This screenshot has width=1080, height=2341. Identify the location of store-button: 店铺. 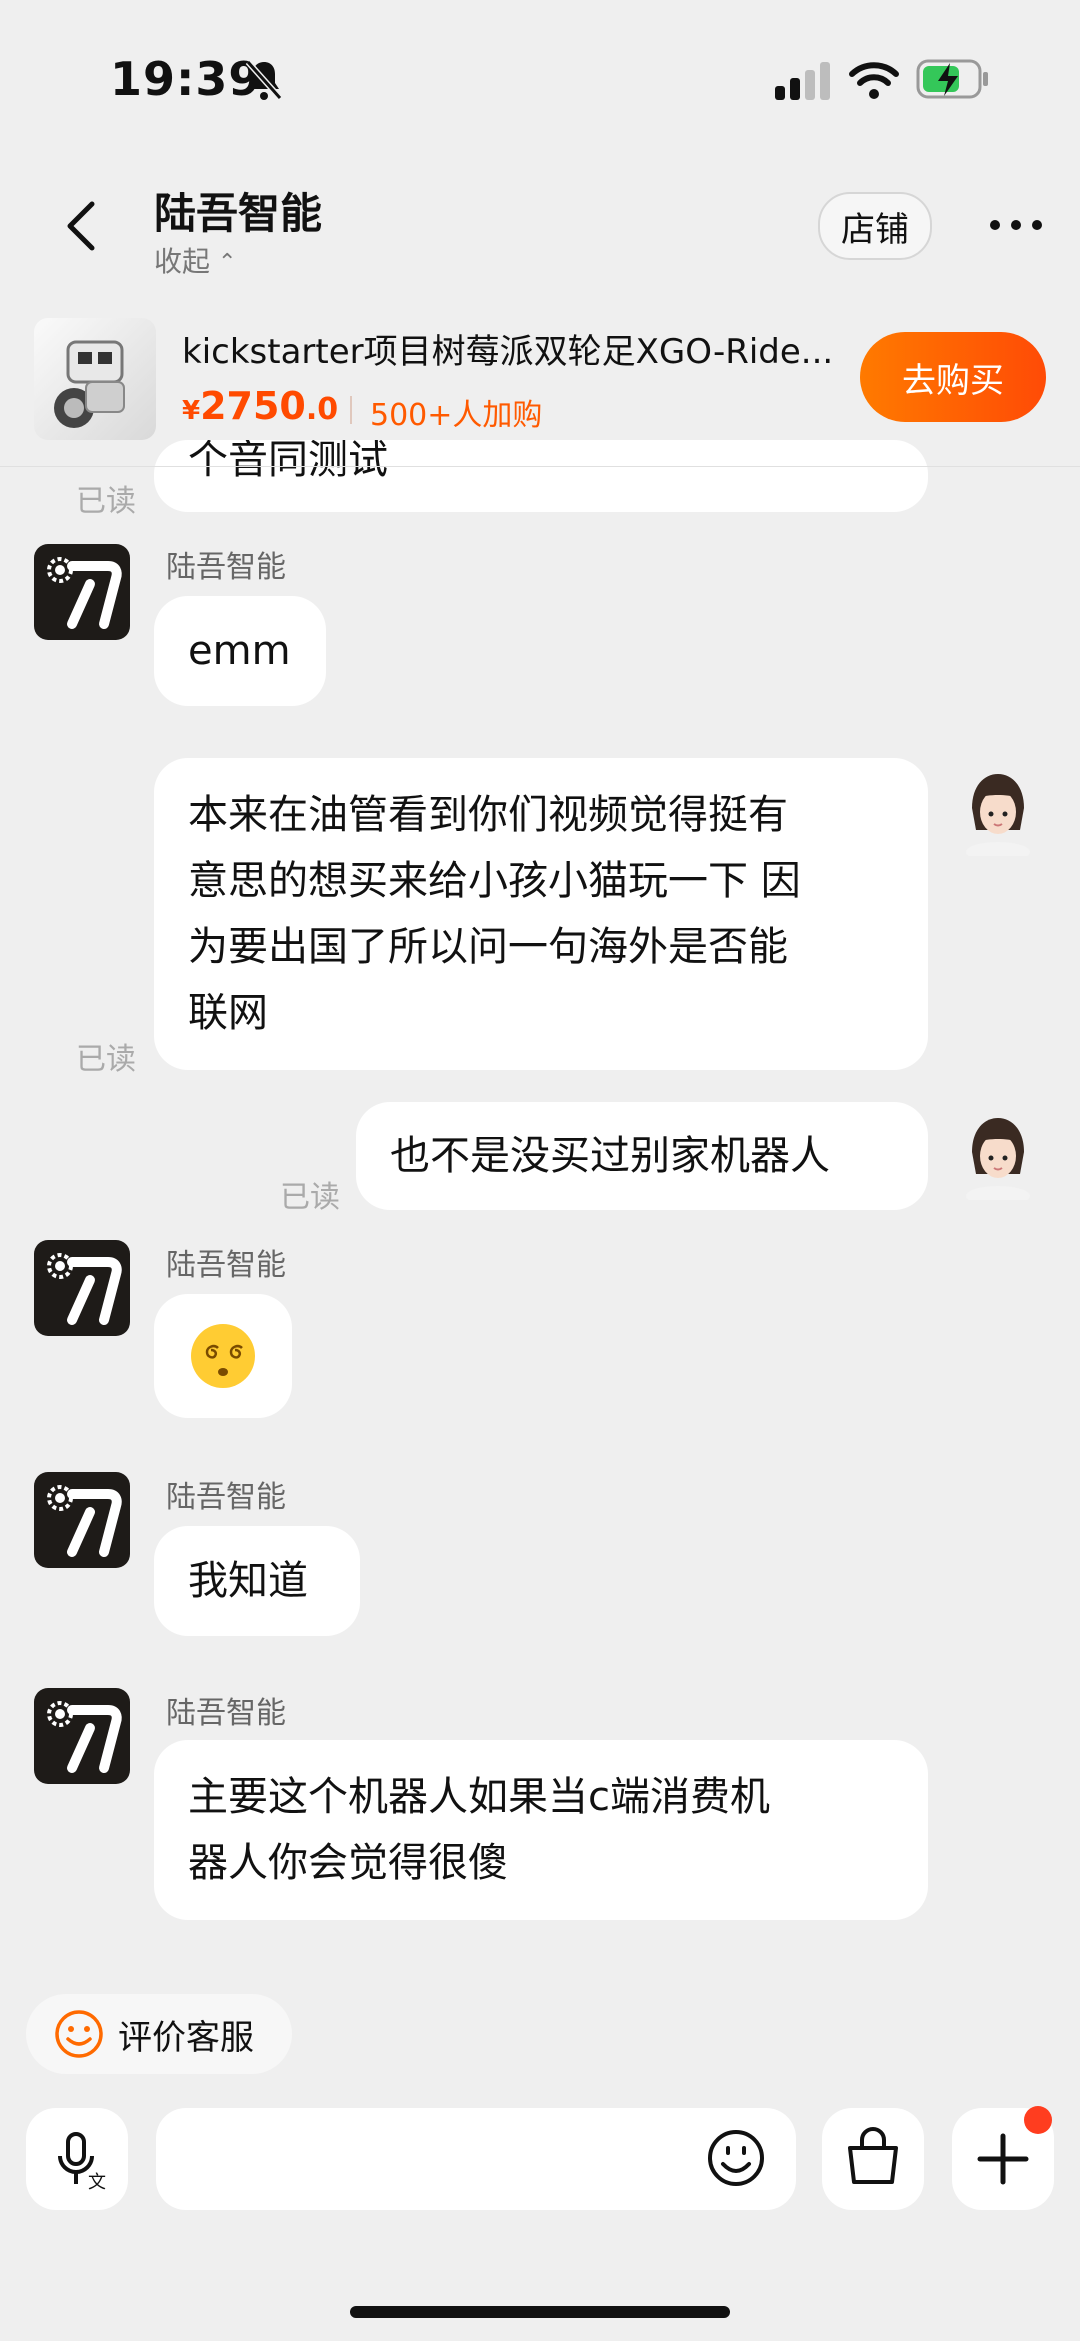
(875, 226).